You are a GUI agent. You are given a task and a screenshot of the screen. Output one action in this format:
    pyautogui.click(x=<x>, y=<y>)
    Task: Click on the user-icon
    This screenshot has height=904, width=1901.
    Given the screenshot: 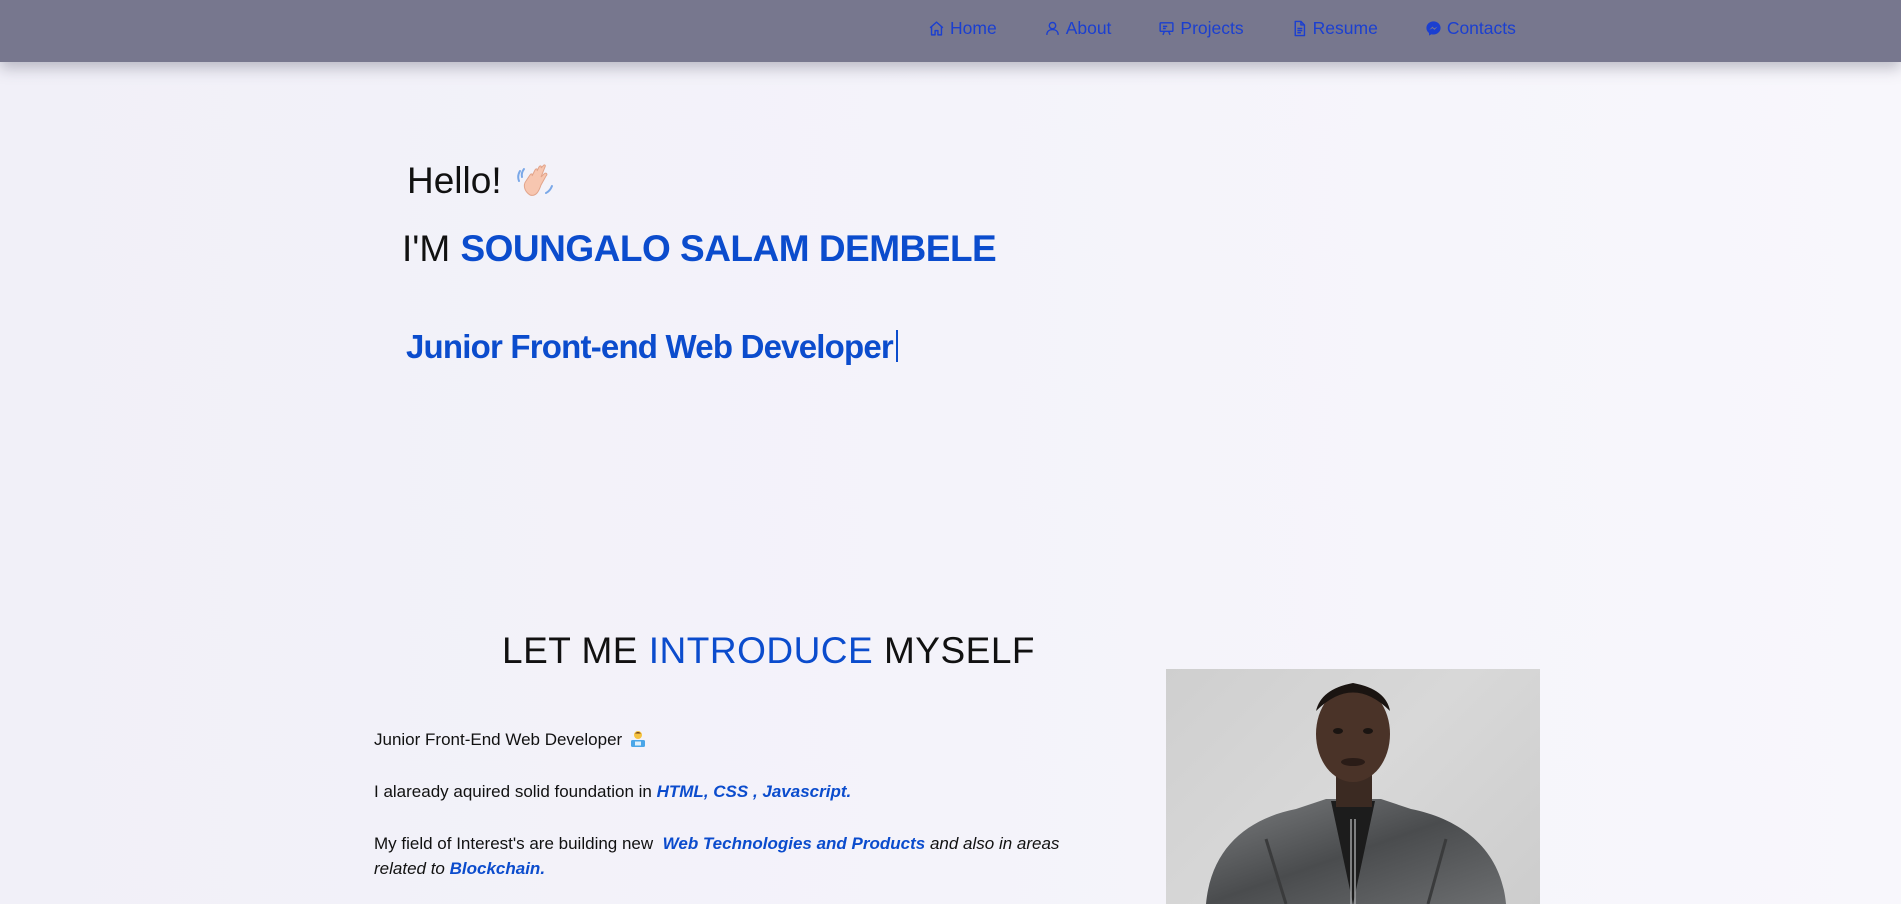 What is the action you would take?
    pyautogui.click(x=1052, y=28)
    